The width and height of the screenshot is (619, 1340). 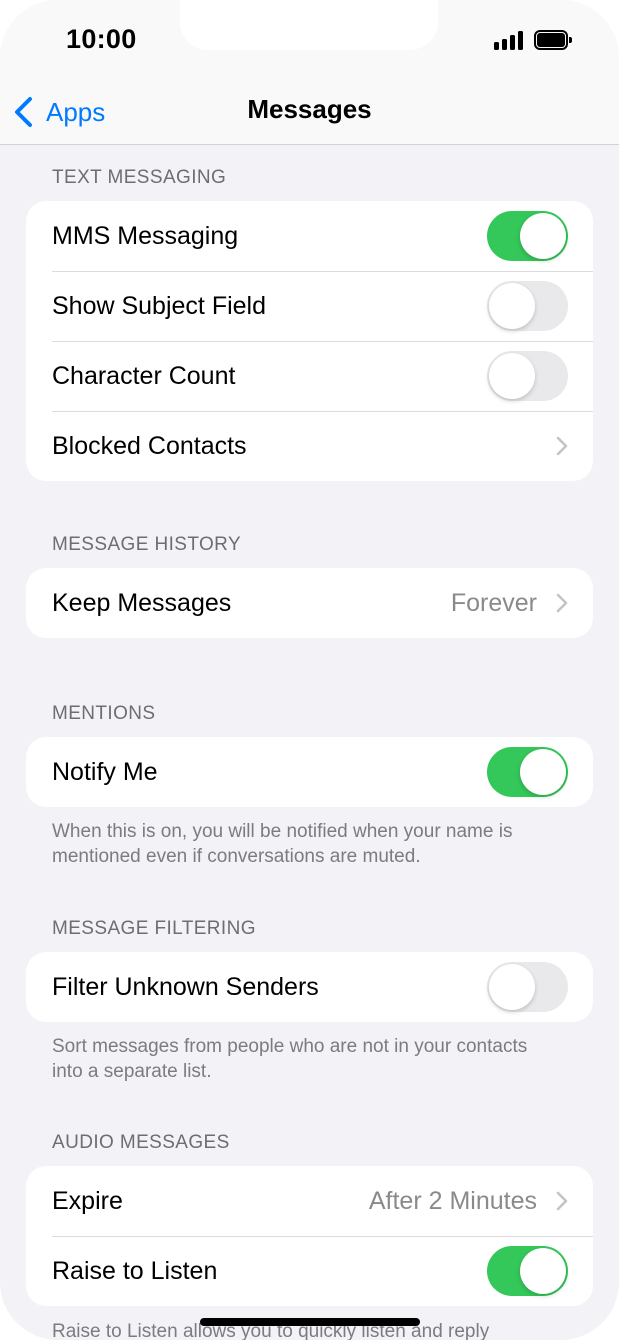 What do you see at coordinates (527, 1271) in the screenshot?
I see `raise-to-listen-toggle` at bounding box center [527, 1271].